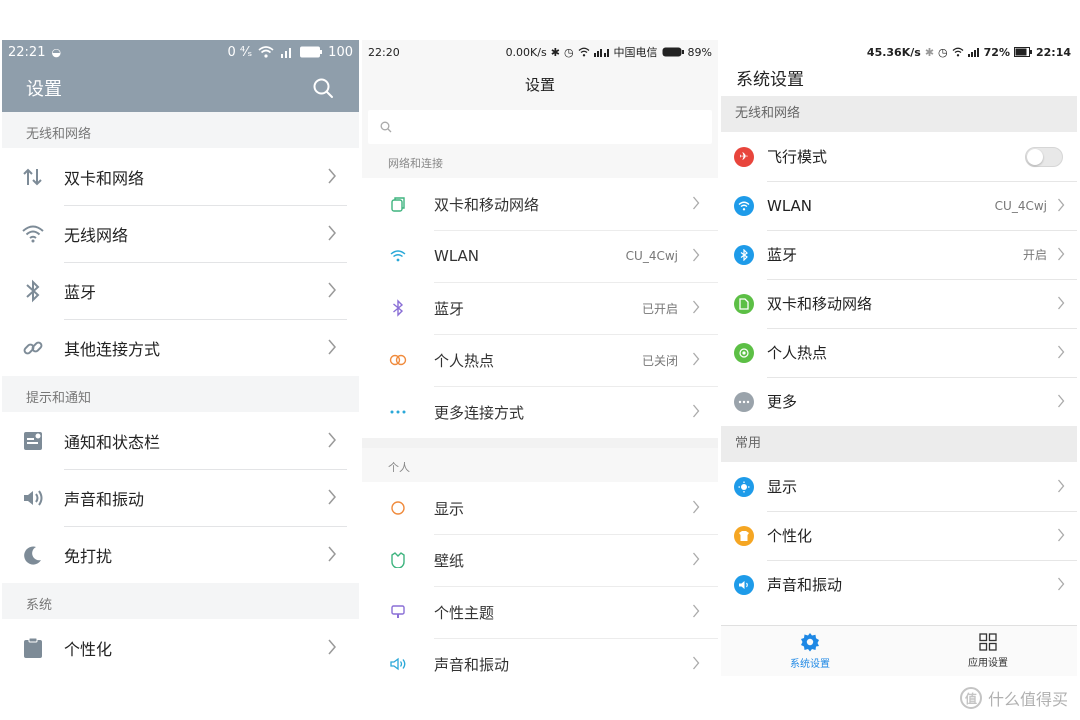  Describe the element at coordinates (899, 156) in the screenshot. I see `settings-item-airplane-mode: ✈ 飞行模式` at that location.